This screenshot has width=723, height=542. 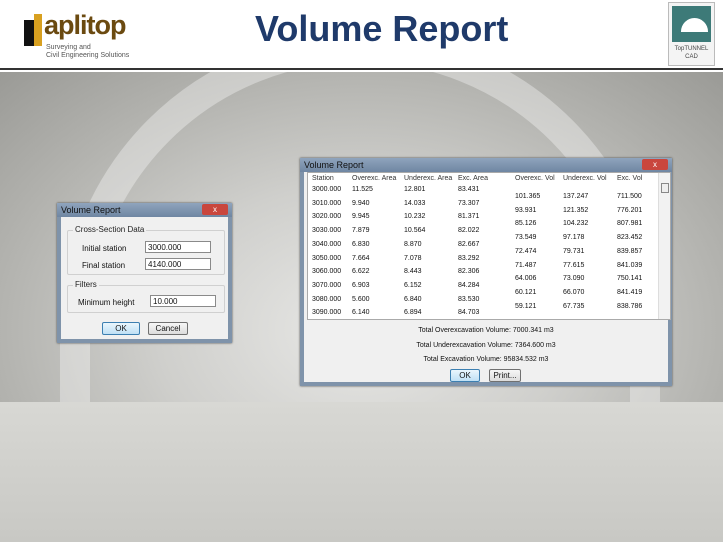 I want to click on area-cell: 12.801, so click(x=415, y=189).